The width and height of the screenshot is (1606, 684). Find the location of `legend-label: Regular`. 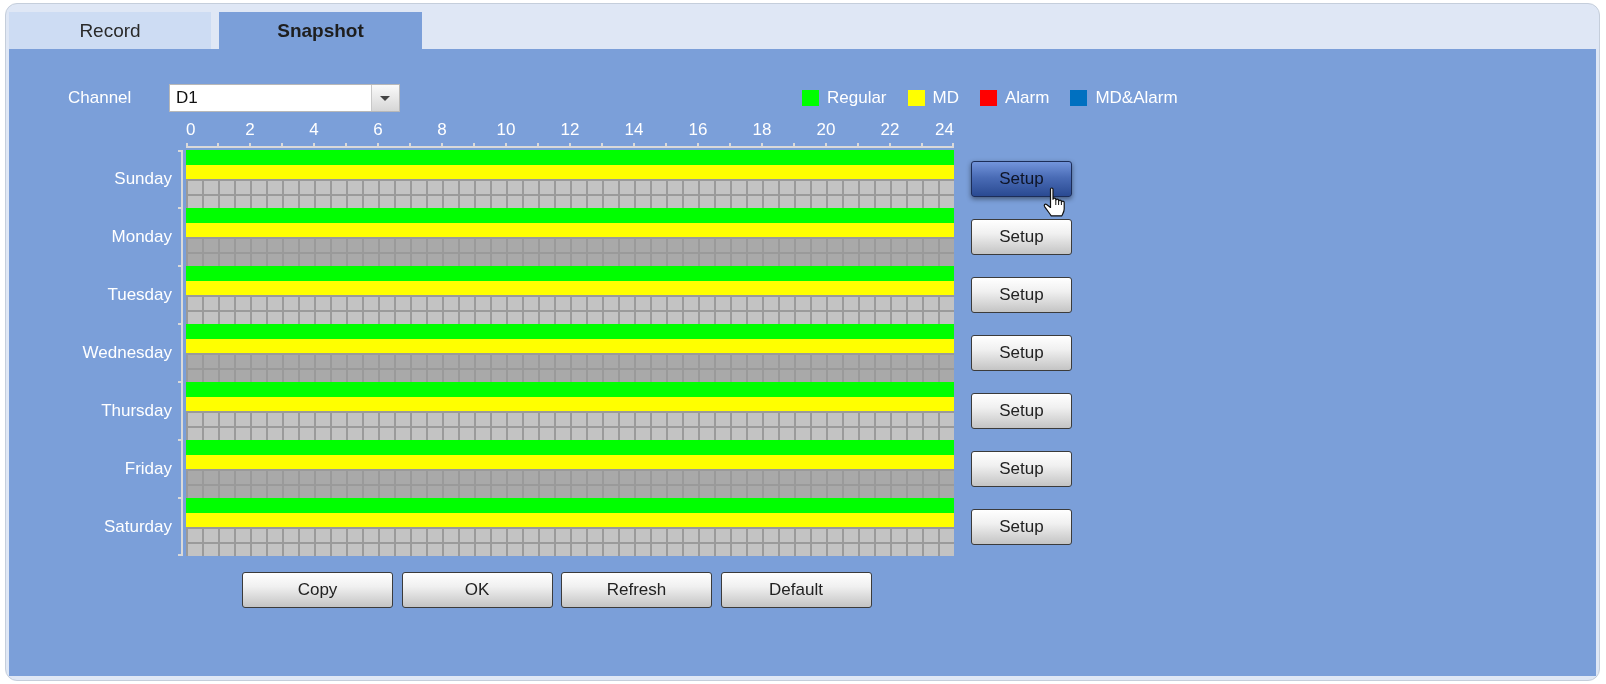

legend-label: Regular is located at coordinates (857, 98).